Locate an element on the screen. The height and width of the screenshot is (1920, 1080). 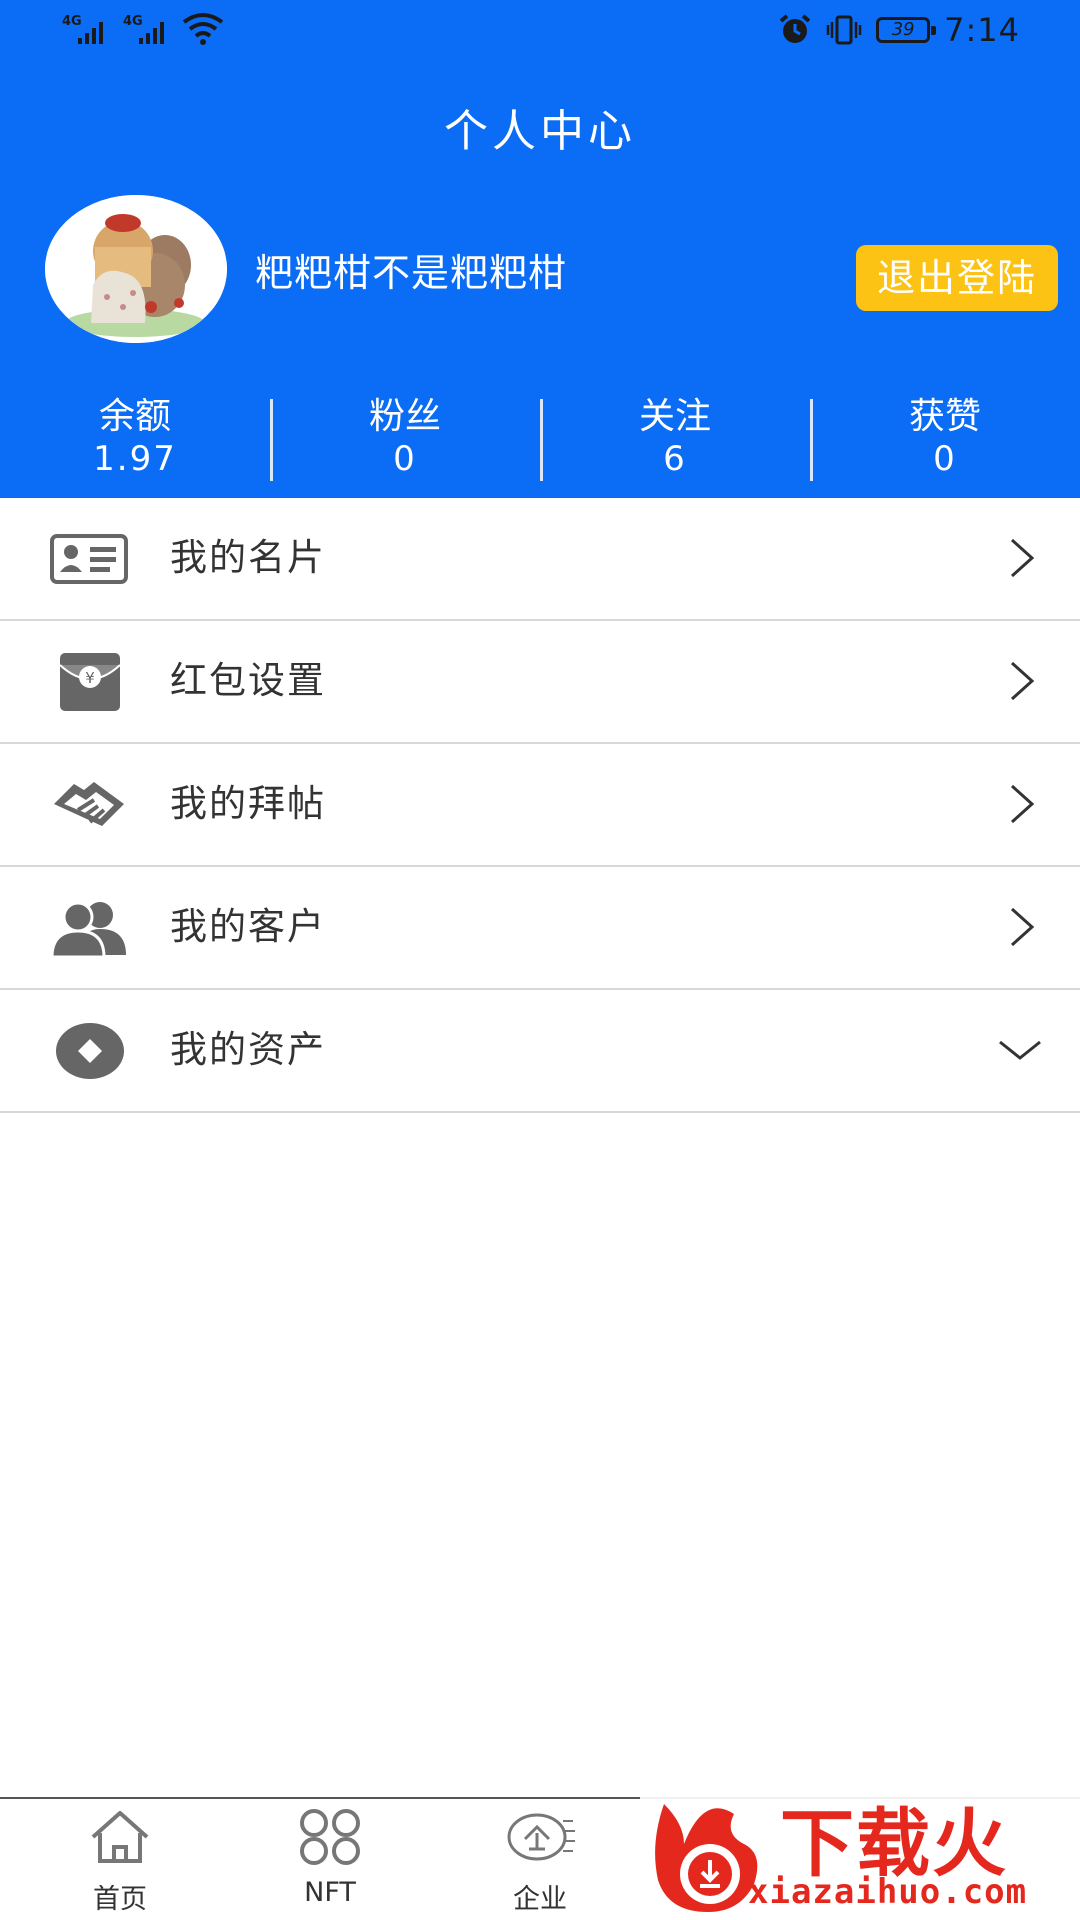
battery-indicator: 39 is located at coordinates (906, 30).